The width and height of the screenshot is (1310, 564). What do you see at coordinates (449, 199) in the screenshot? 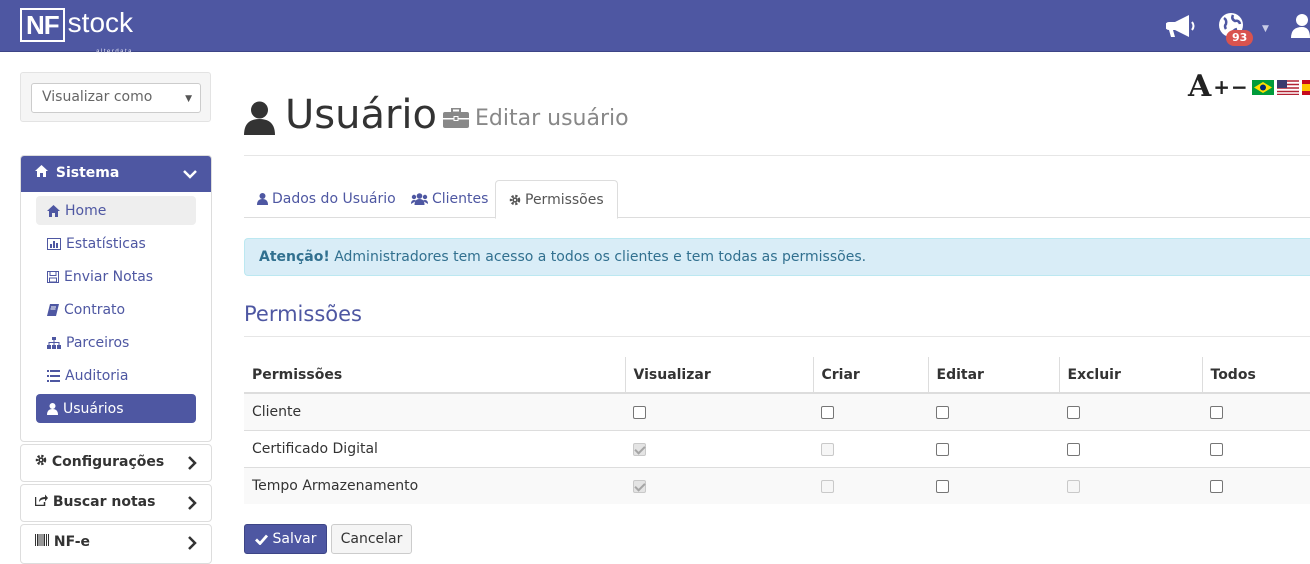
I see `tab-clientes: Clientes` at bounding box center [449, 199].